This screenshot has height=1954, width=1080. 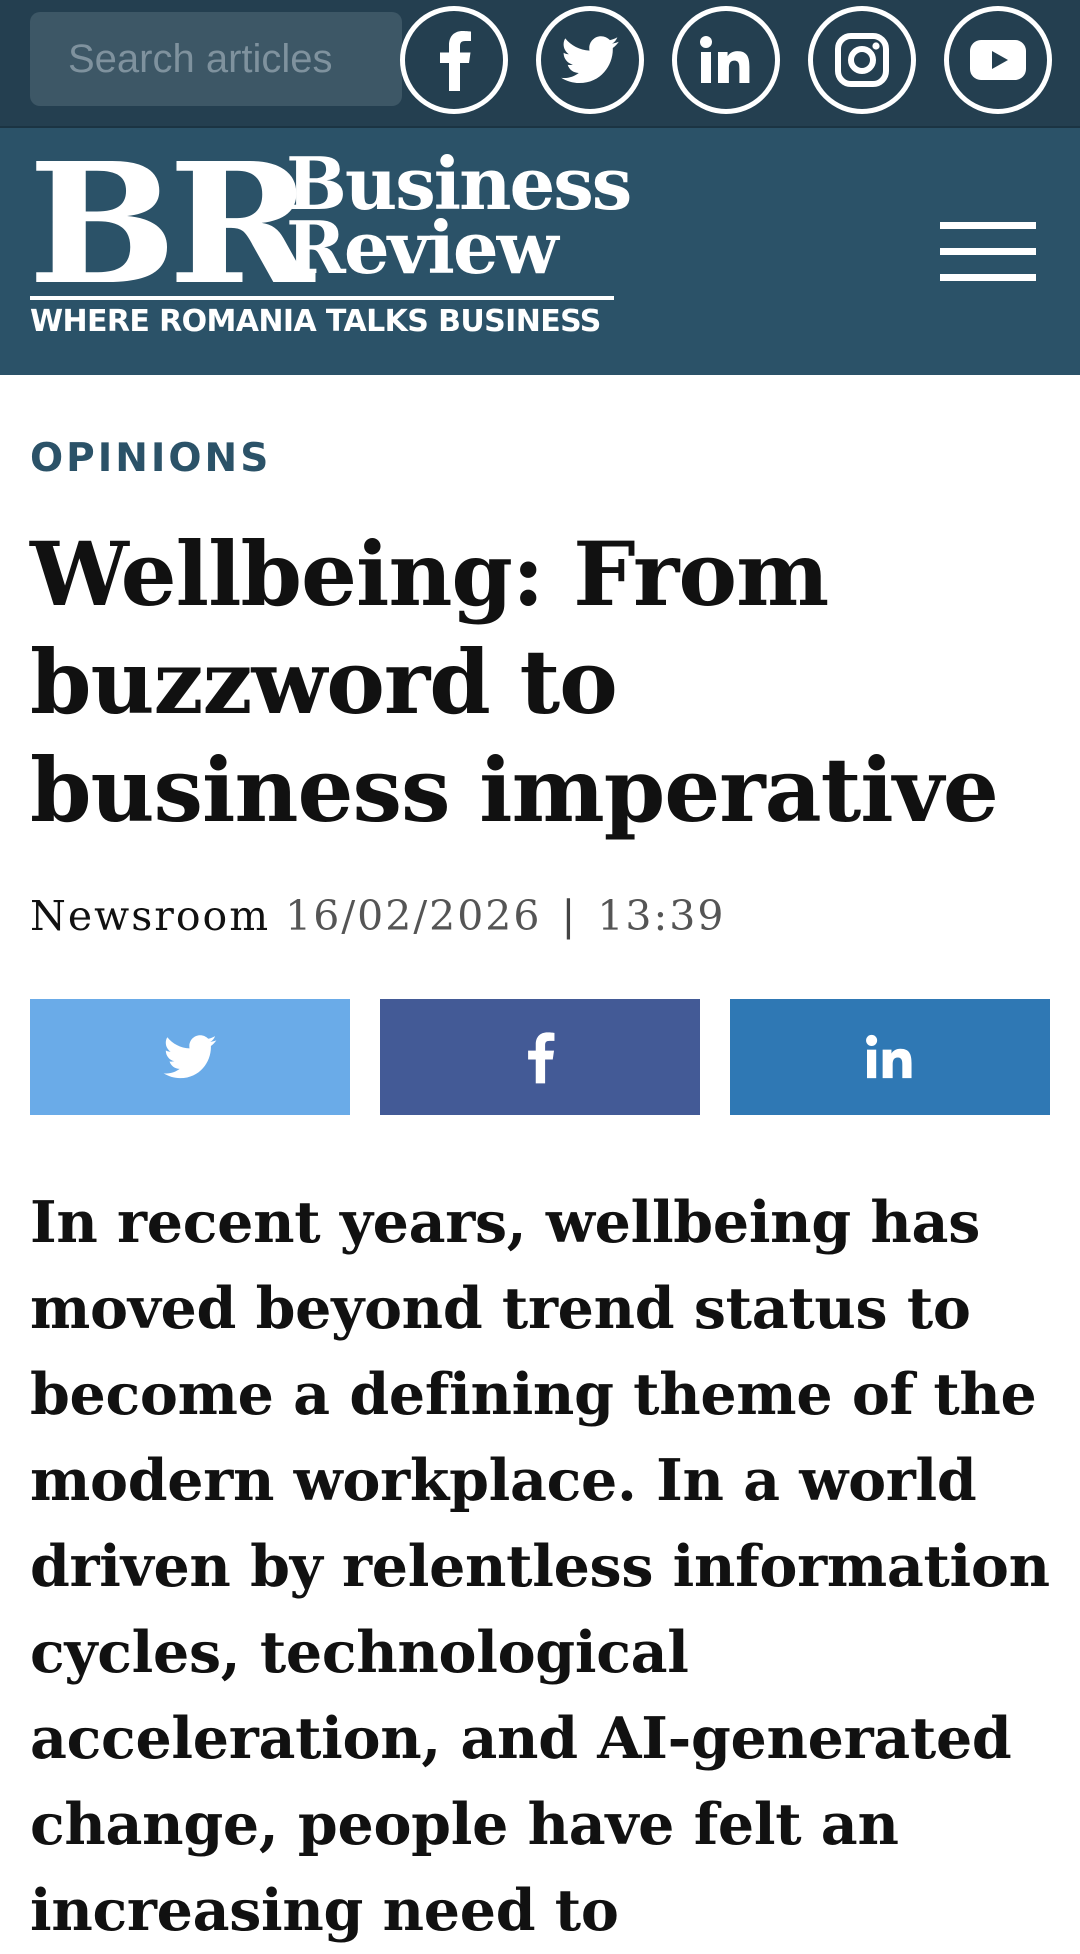 What do you see at coordinates (661, 916) in the screenshot?
I see `article-time: 13:39` at bounding box center [661, 916].